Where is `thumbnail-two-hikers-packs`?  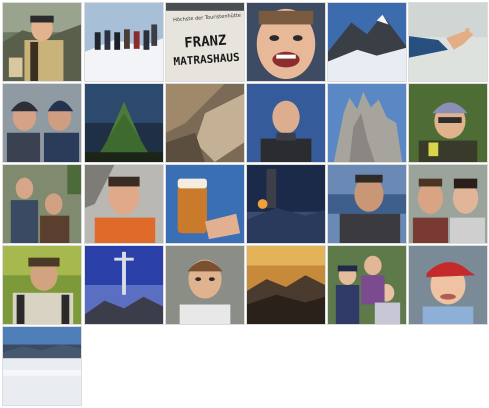
thumbnail-two-hikers-packs is located at coordinates (42, 204).